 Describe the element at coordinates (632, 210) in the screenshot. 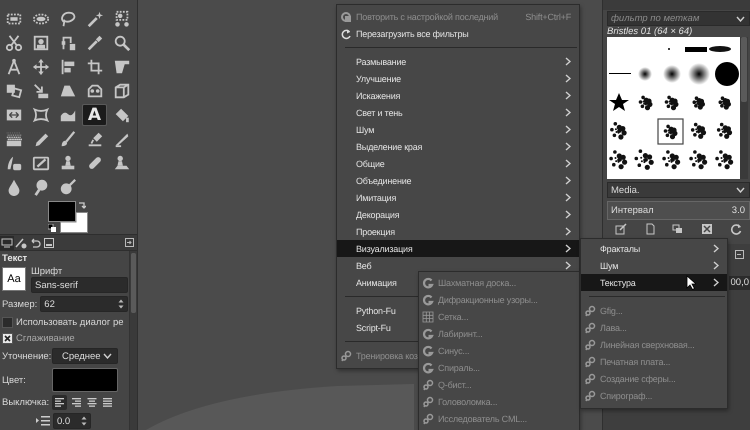

I see `field-label: Интервал` at that location.